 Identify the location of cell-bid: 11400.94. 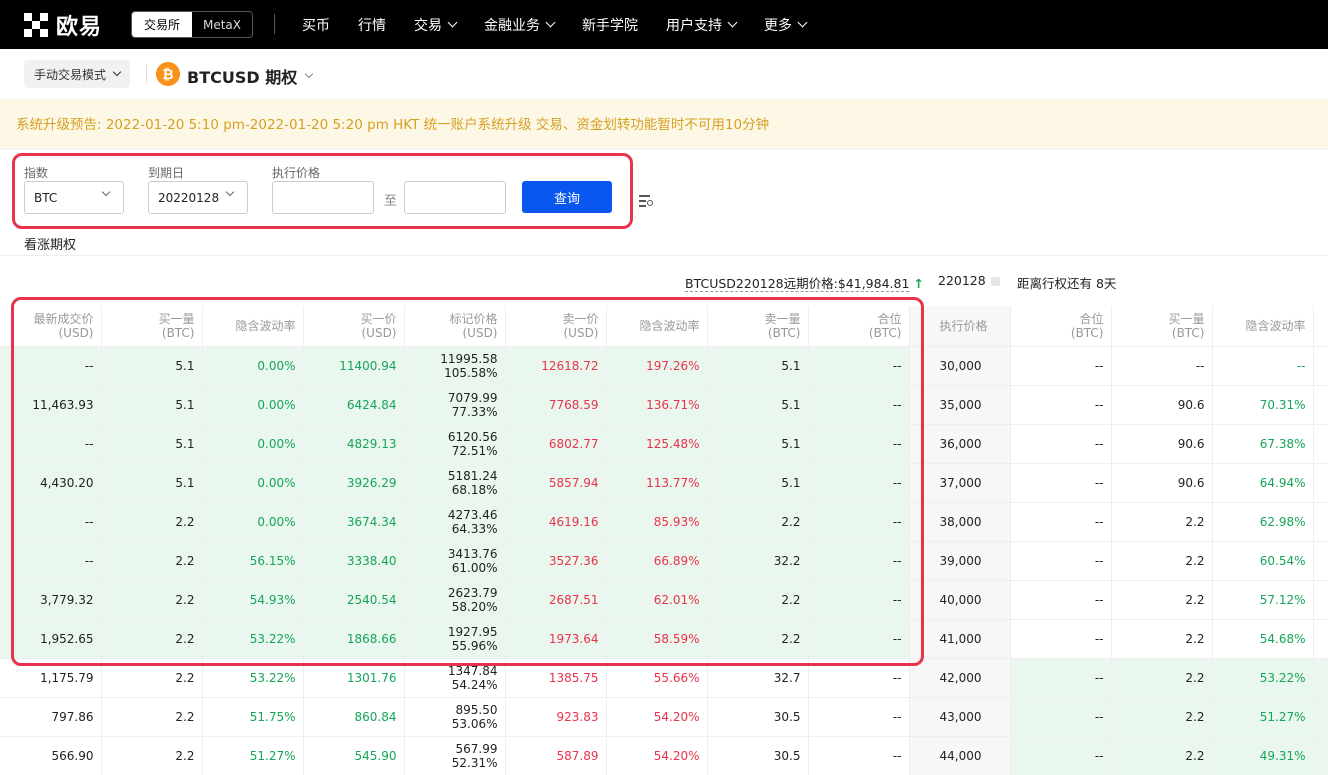
(354, 365).